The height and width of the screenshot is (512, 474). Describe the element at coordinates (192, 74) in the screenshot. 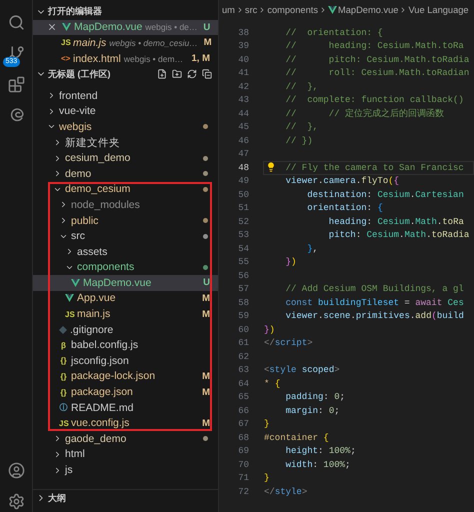

I see `refresh-icon` at that location.